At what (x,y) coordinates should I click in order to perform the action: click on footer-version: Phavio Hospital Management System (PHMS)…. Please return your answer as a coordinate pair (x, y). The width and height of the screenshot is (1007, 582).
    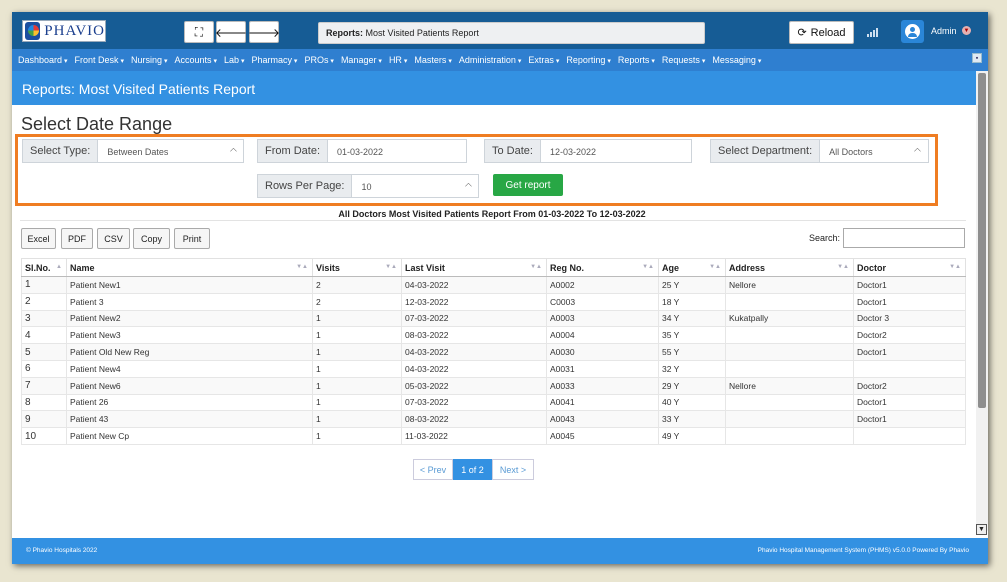
    Looking at the image, I should click on (863, 550).